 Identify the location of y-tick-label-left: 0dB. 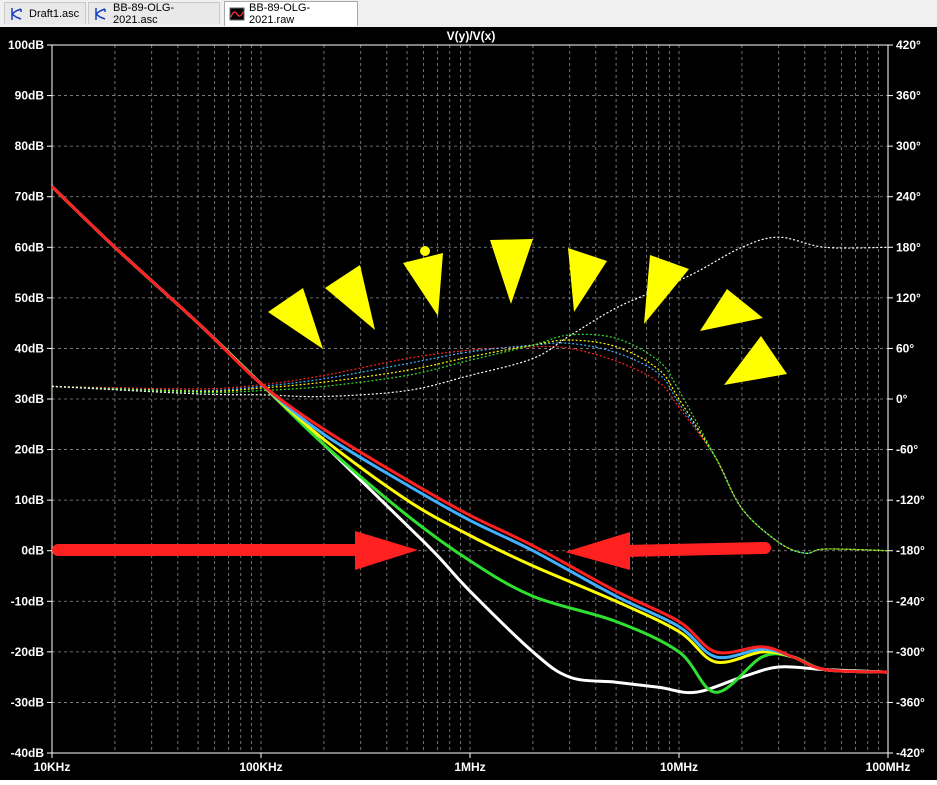
(32, 551).